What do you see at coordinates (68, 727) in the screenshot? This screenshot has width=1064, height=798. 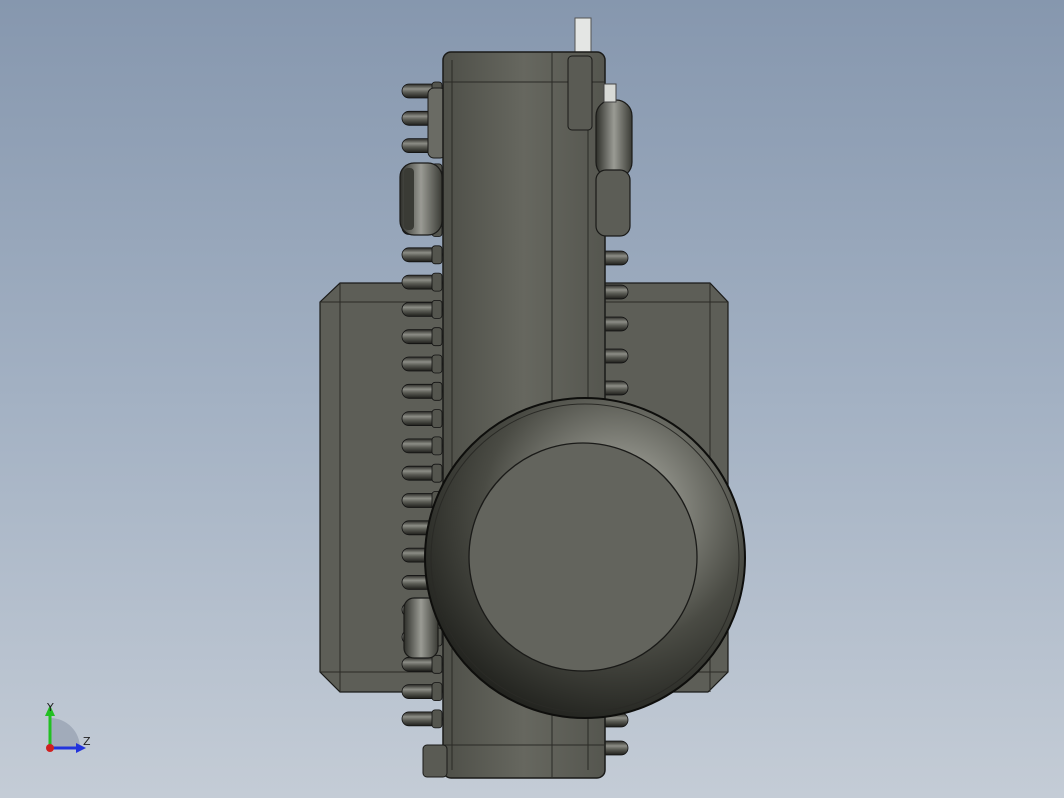 I see `orientation-triad: Y Z` at bounding box center [68, 727].